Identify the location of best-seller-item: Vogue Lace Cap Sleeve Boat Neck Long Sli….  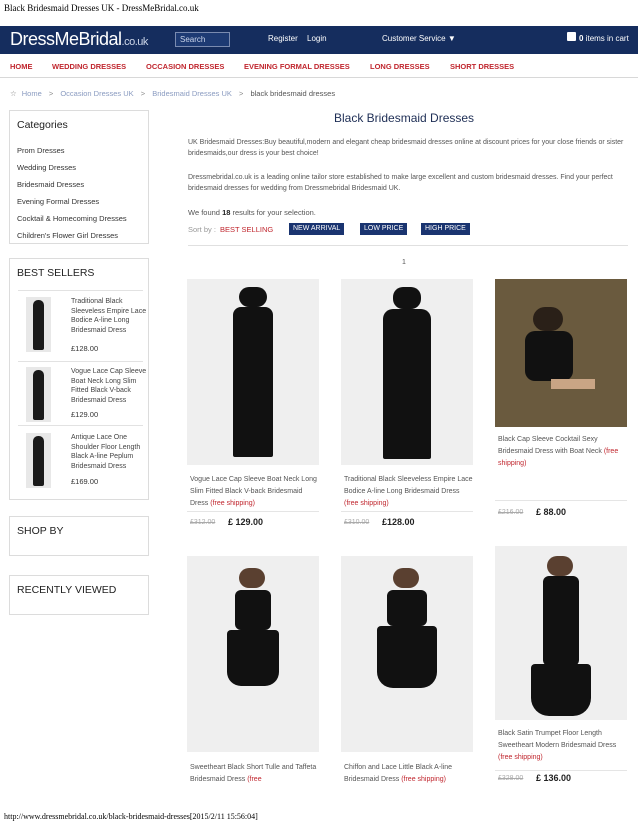
(82, 397).